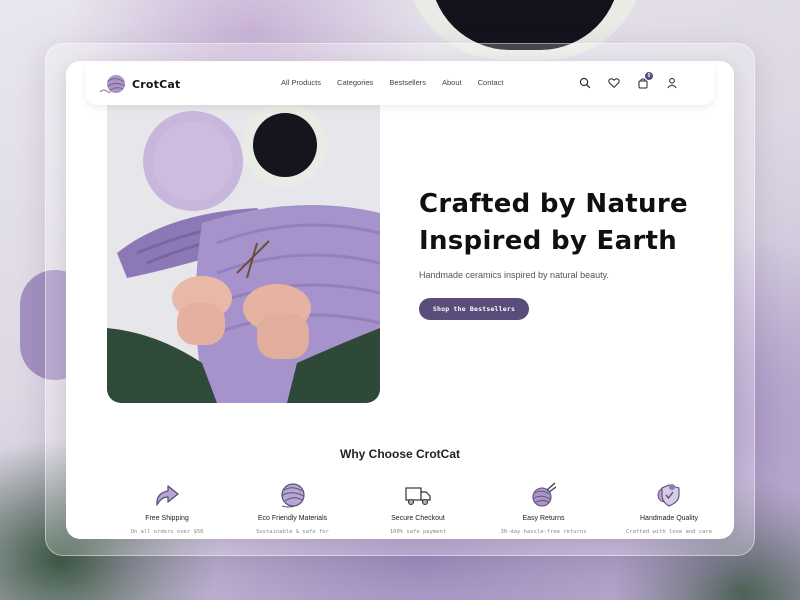 The width and height of the screenshot is (800, 600). What do you see at coordinates (418, 495) in the screenshot?
I see `delivery-truck-icon` at bounding box center [418, 495].